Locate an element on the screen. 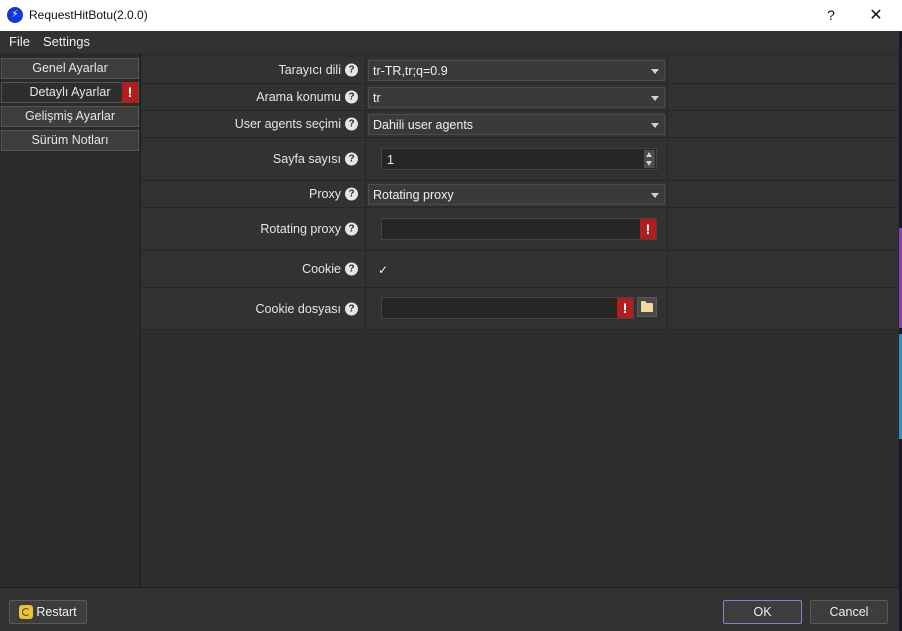 Image resolution: width=902 pixels, height=631 pixels. browse-folder-button is located at coordinates (647, 307).